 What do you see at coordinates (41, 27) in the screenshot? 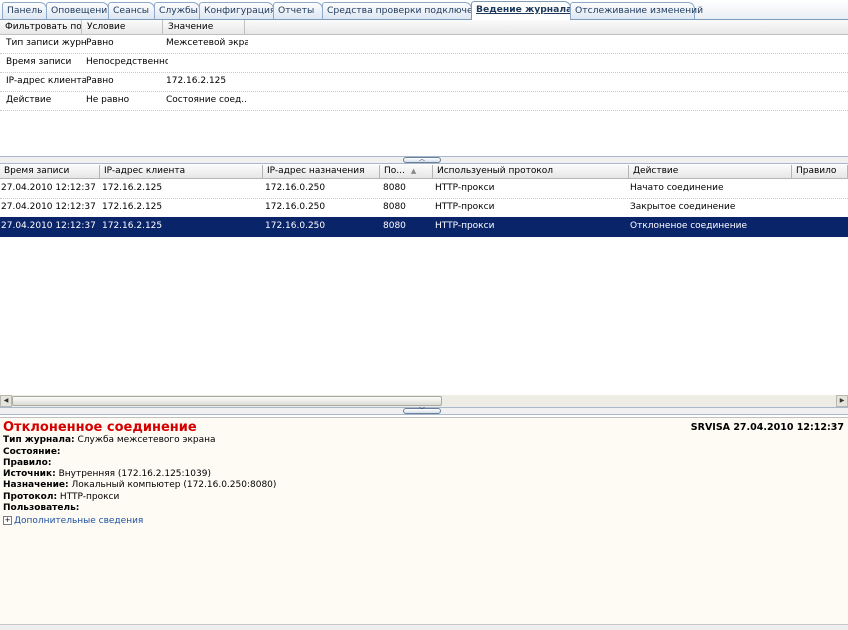
I see `filter-column-header: Фильтровать по` at bounding box center [41, 27].